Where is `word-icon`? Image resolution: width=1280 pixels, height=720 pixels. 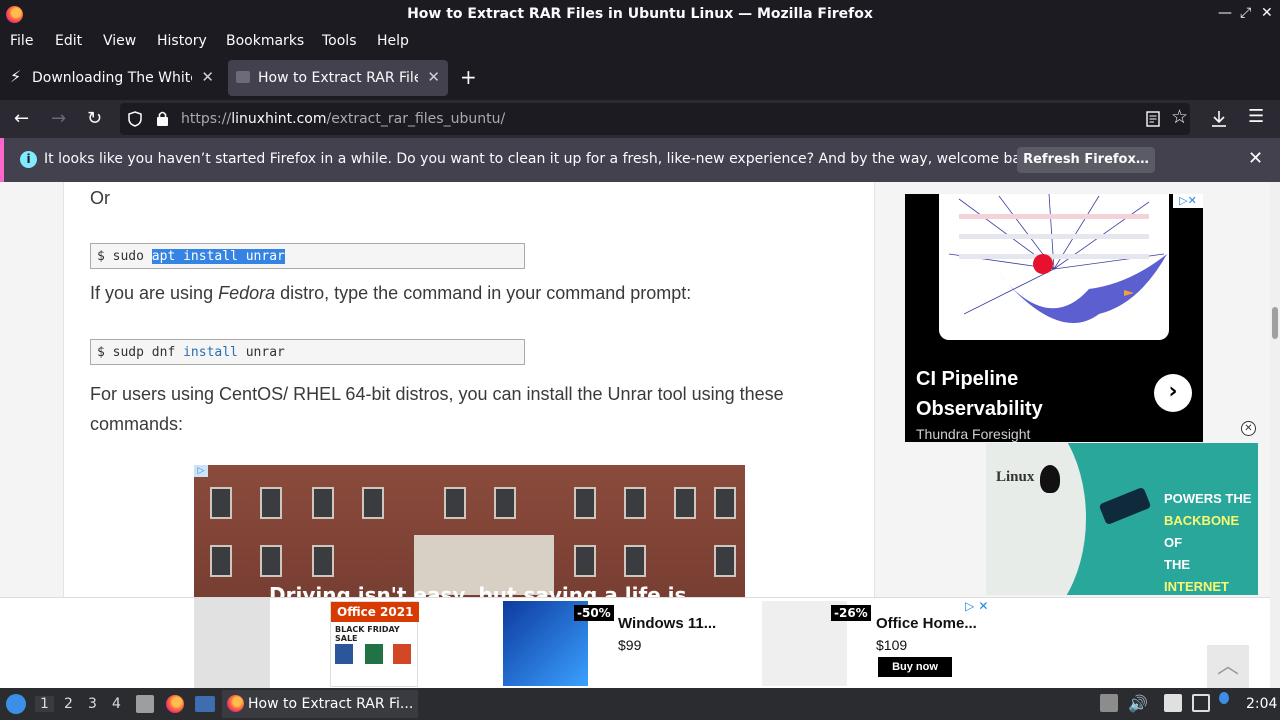
word-icon is located at coordinates (344, 654).